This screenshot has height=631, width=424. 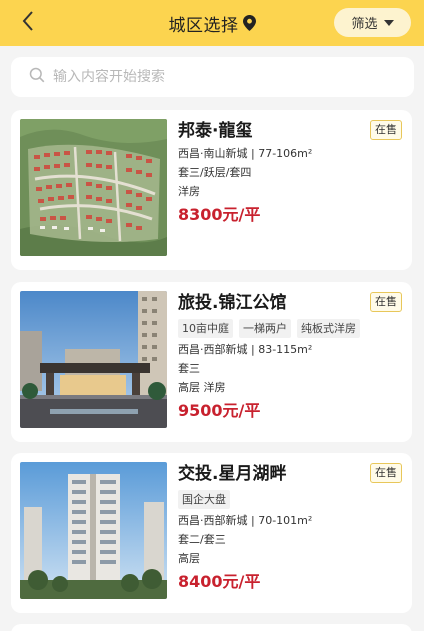 I want to click on listing-image-tower, so click(x=93, y=530).